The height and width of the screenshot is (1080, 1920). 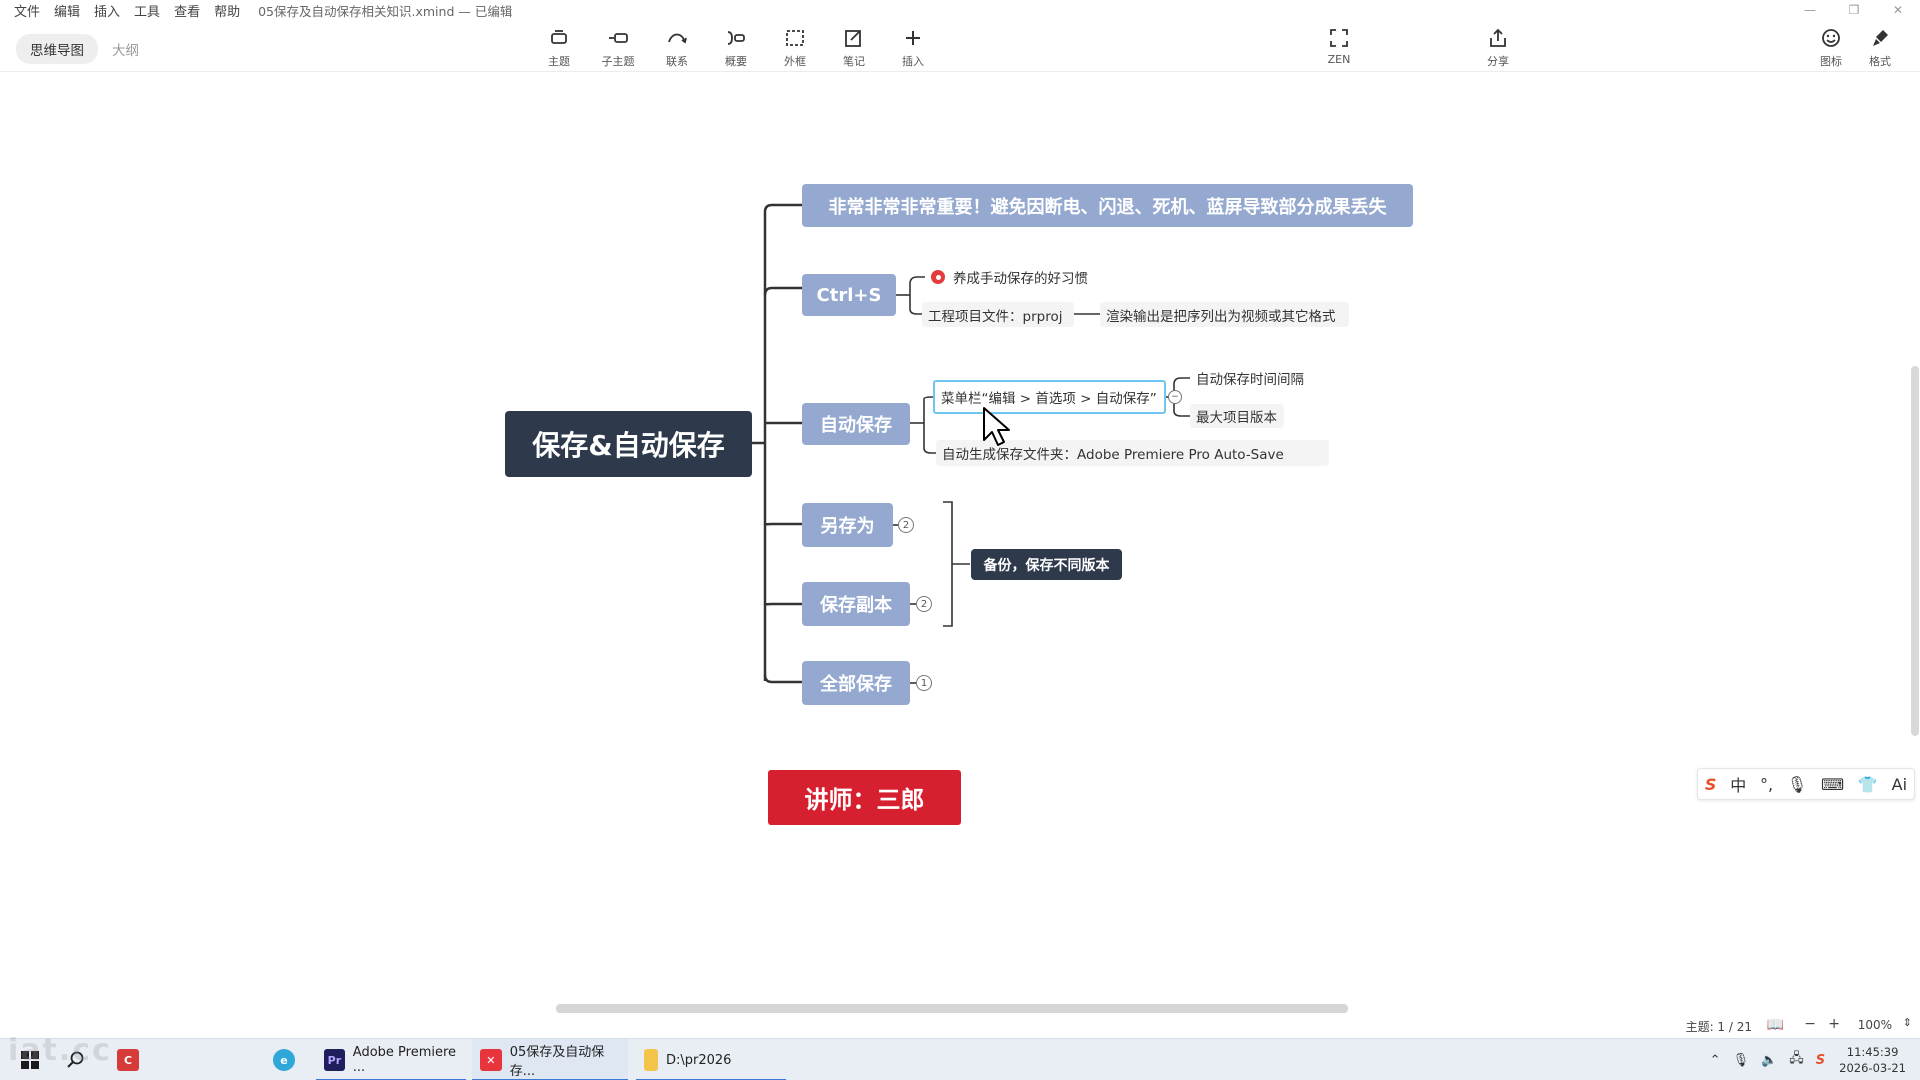 I want to click on subtopic-icon, so click(x=618, y=38).